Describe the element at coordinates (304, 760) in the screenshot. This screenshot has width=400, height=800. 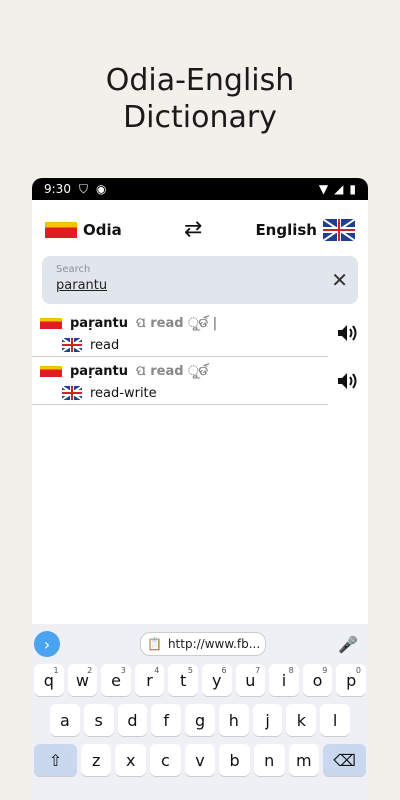
I see `key-m: m` at that location.